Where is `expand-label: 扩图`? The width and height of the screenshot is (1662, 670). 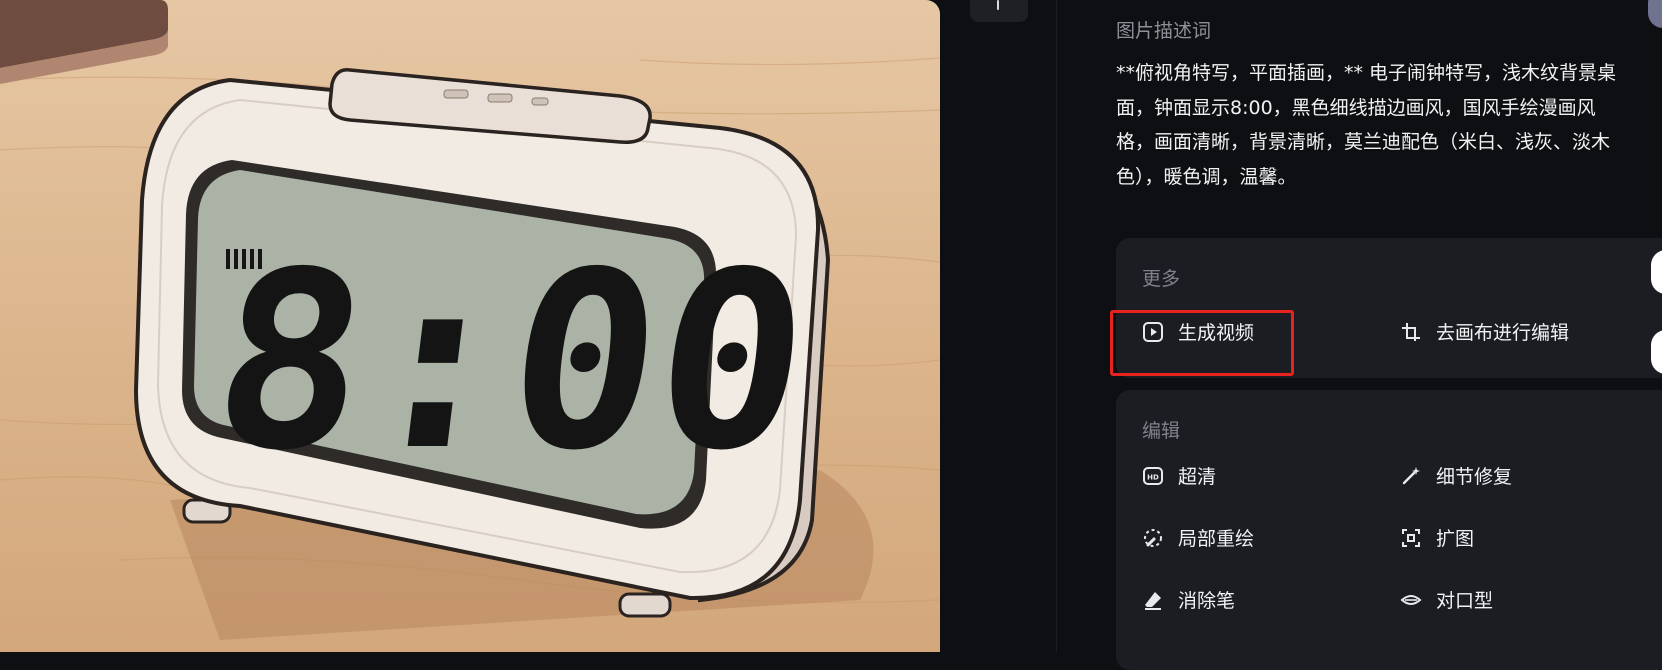 expand-label: 扩图 is located at coordinates (1455, 539).